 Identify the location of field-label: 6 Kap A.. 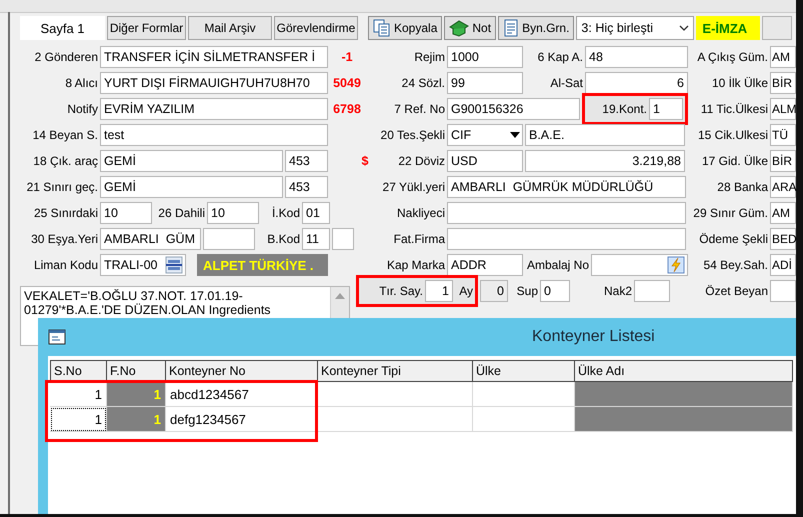
(559, 57).